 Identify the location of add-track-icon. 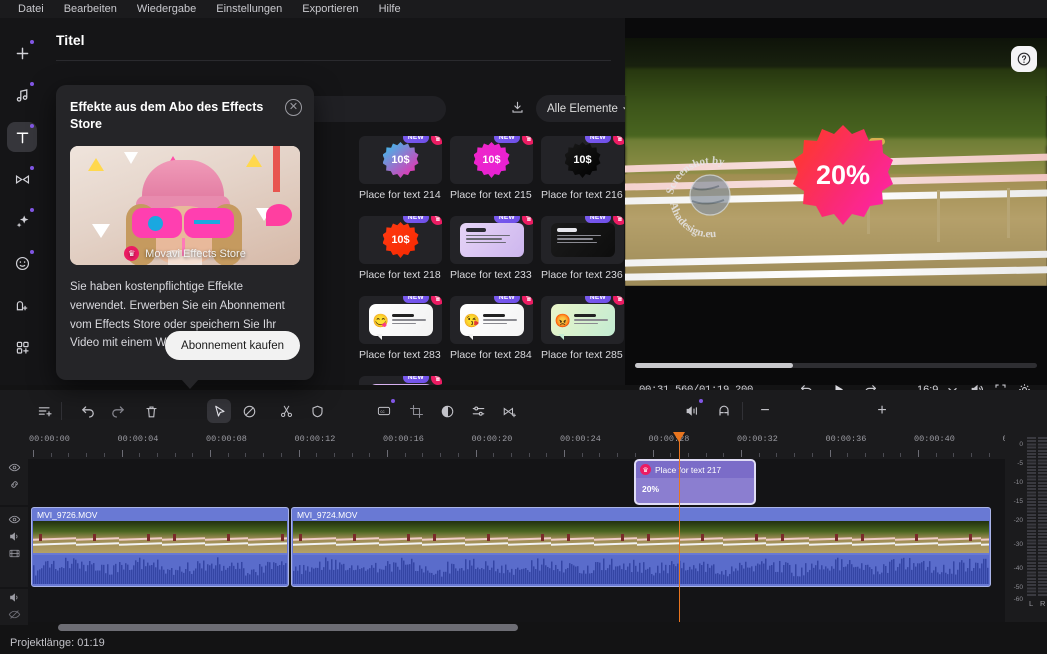
(45, 411).